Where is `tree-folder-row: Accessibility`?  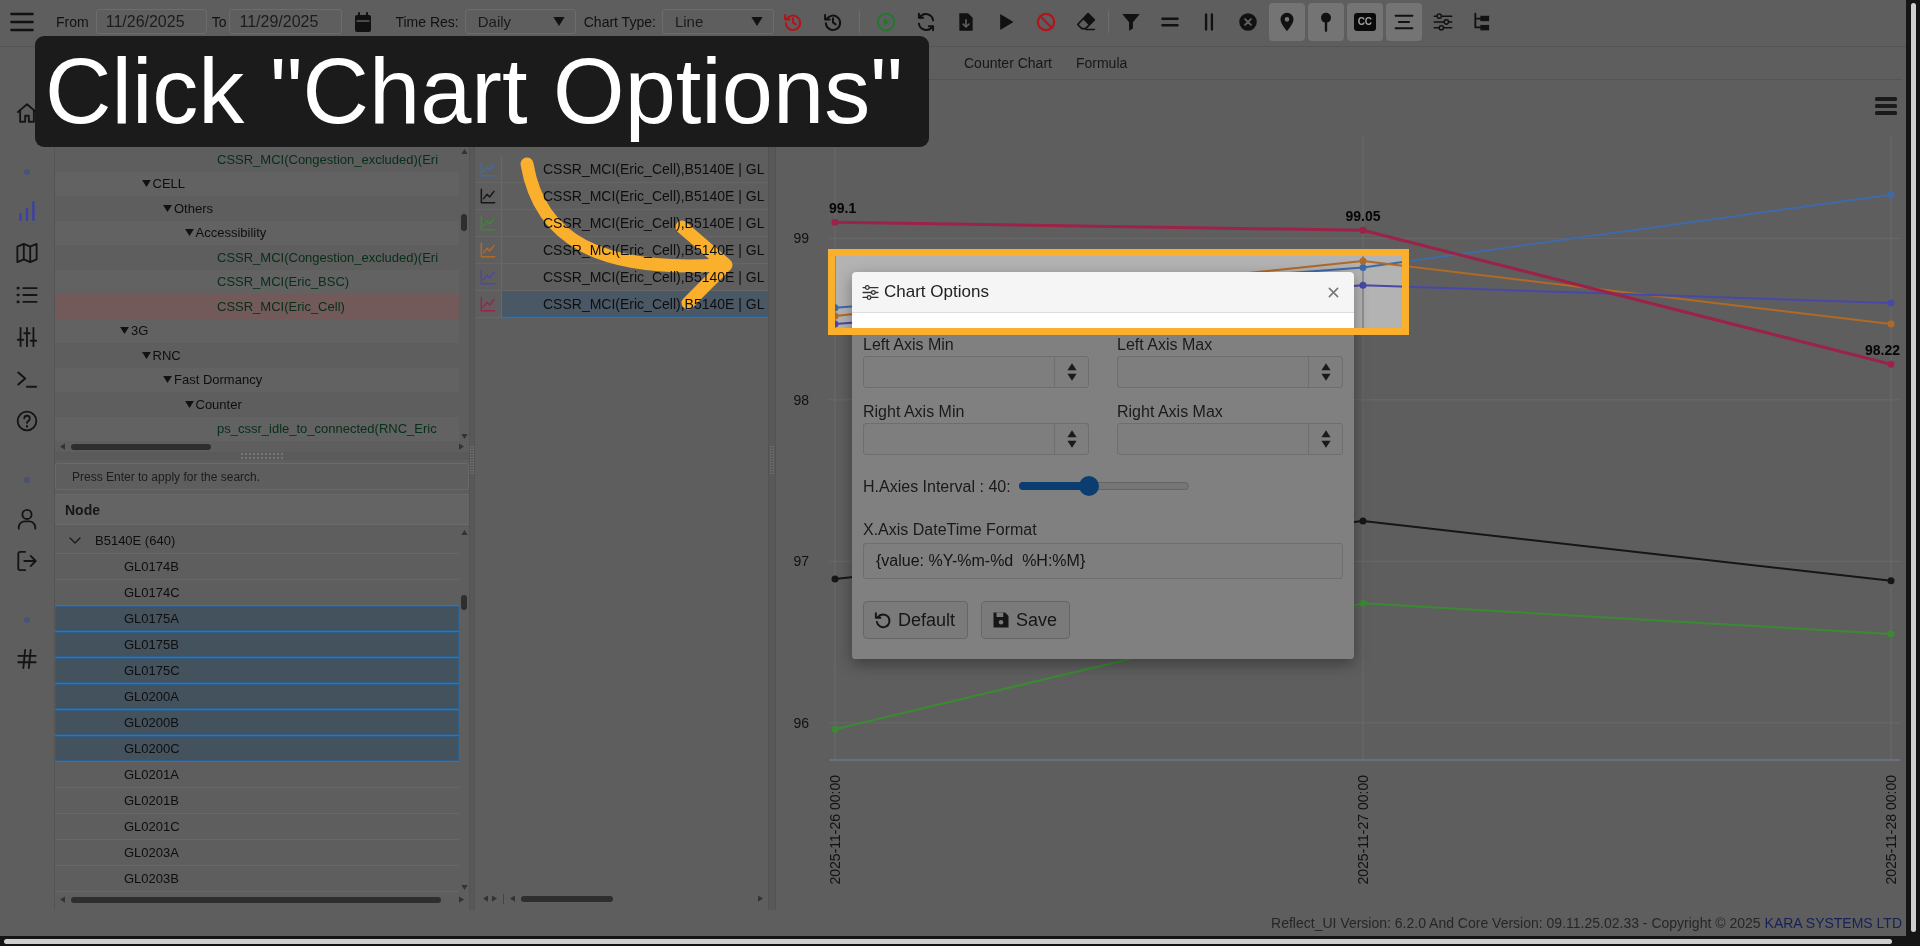
tree-folder-row: Accessibility is located at coordinates (257, 232).